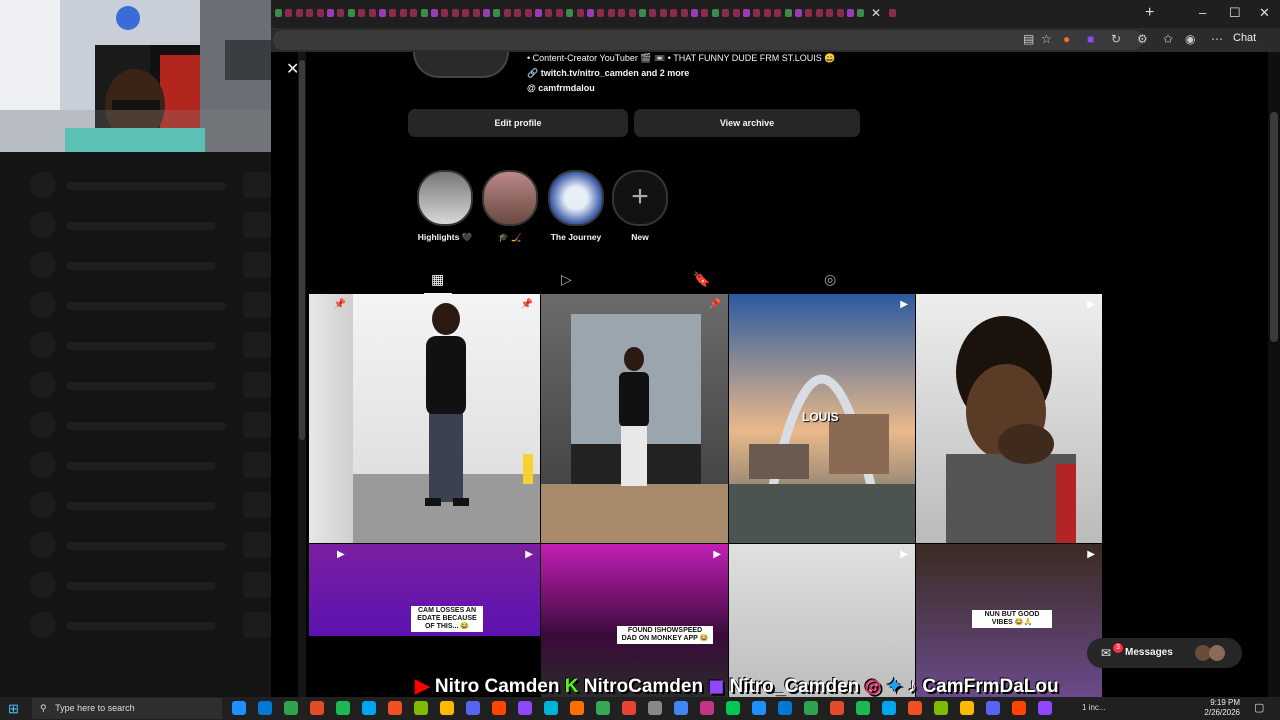 The image size is (1280, 720). I want to click on taskbar-clock: 9:19 PM 2/26/2026, so click(1221, 708).